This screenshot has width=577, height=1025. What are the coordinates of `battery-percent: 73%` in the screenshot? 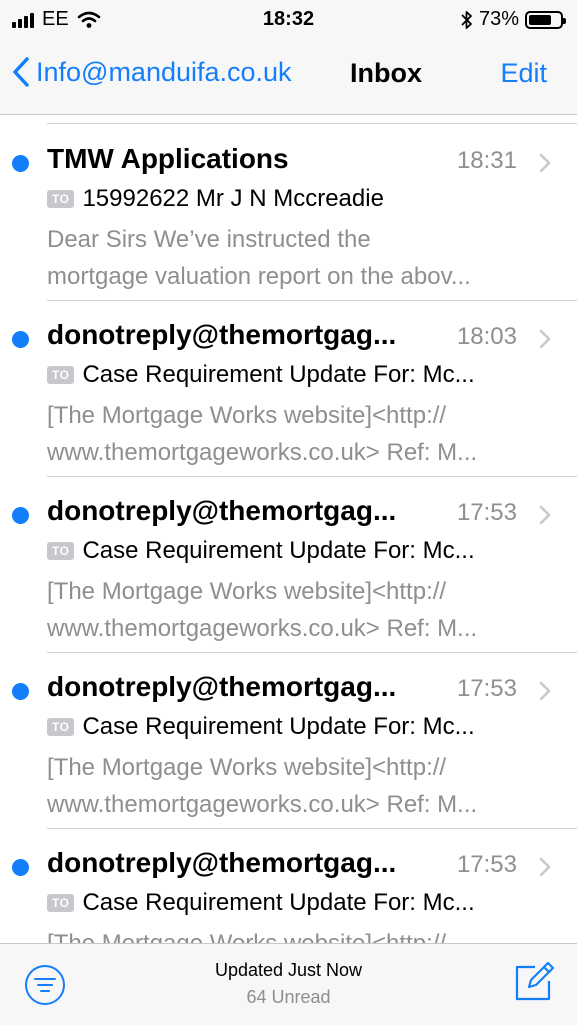 It's located at (498, 19).